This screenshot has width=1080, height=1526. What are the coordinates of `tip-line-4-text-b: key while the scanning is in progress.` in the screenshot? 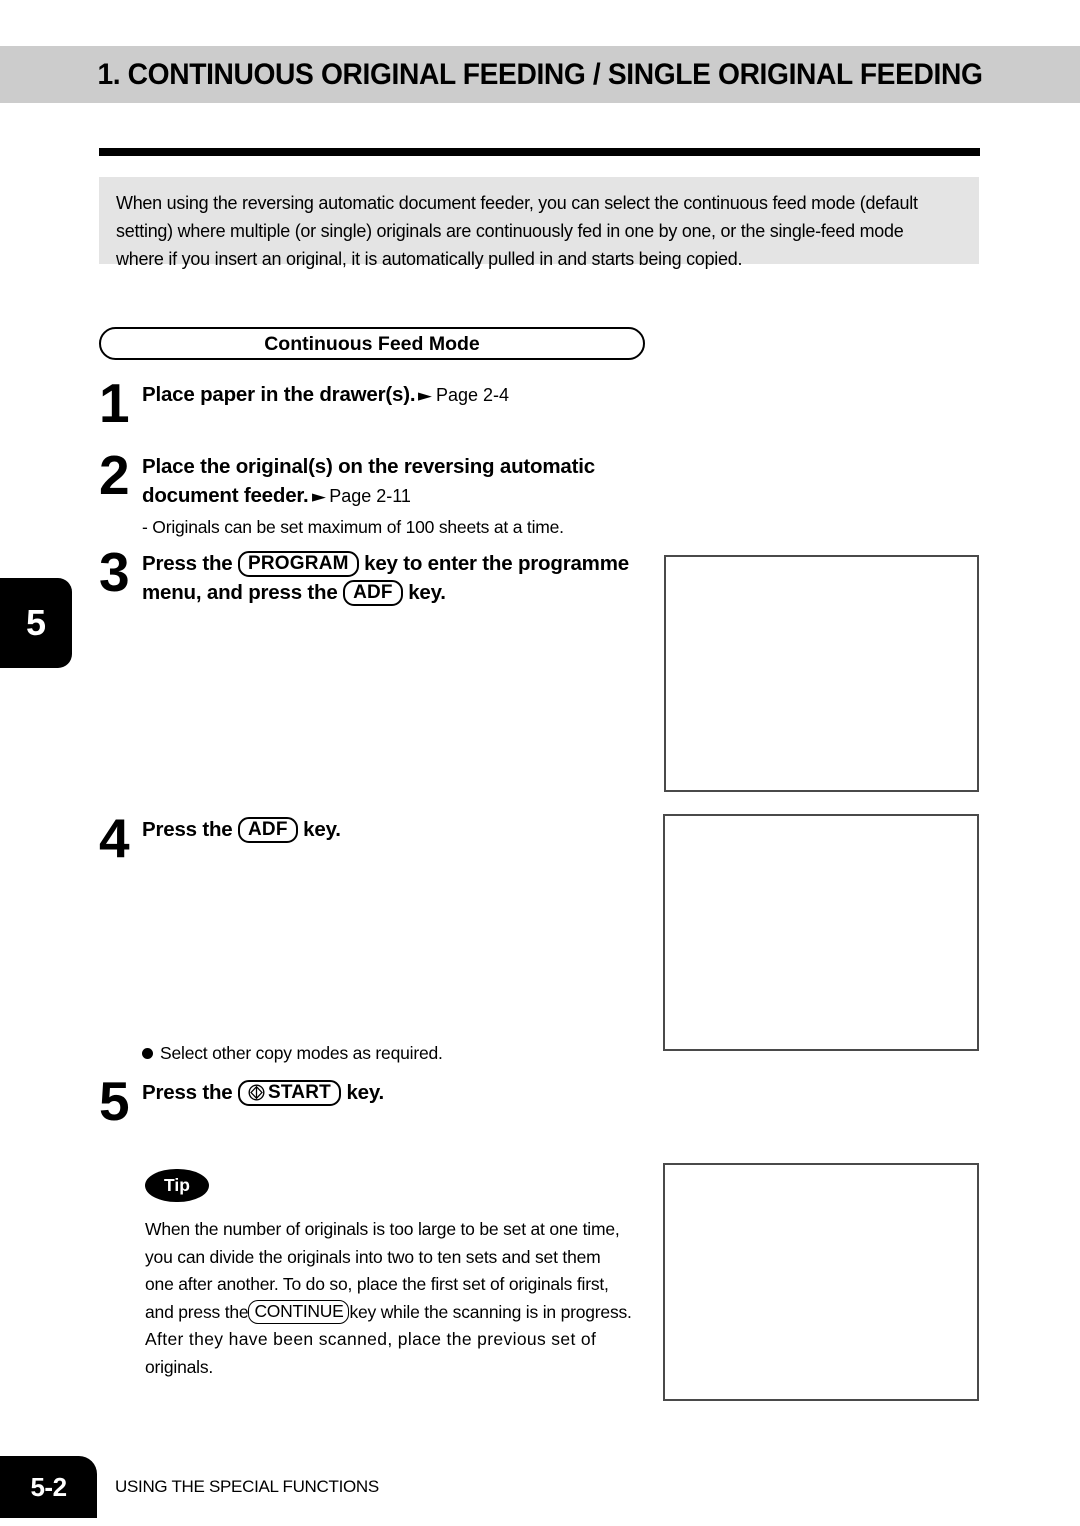 It's located at (490, 1311).